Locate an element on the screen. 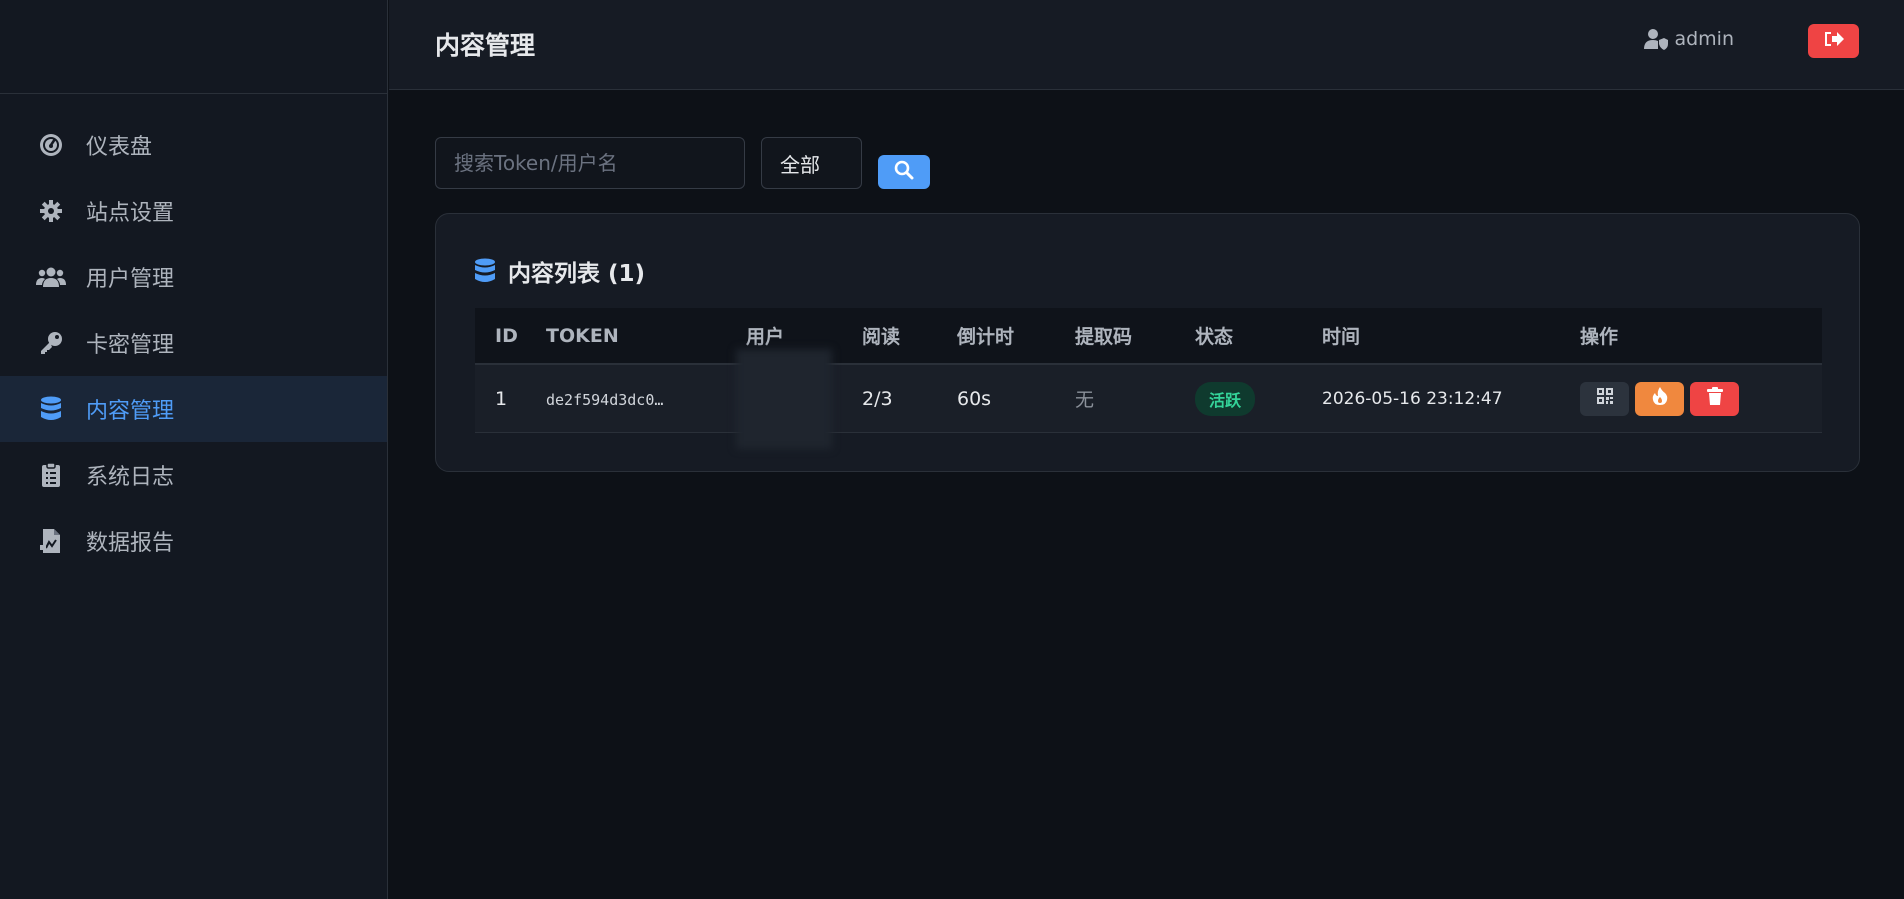 The image size is (1904, 899). sidebar-item-logs: 系统日志 is located at coordinates (193, 475).